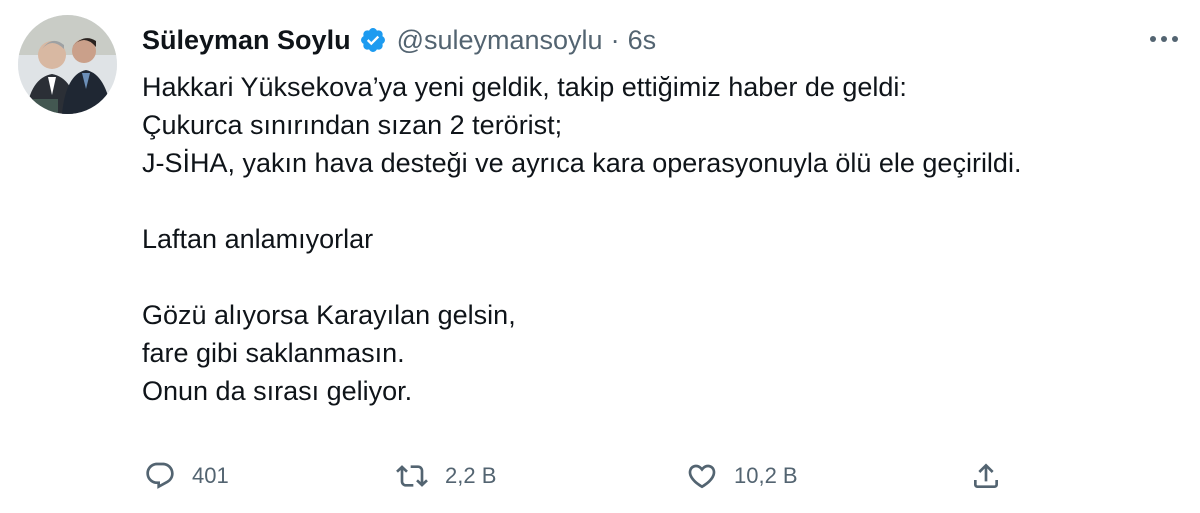  What do you see at coordinates (160, 476) in the screenshot?
I see `reply-icon` at bounding box center [160, 476].